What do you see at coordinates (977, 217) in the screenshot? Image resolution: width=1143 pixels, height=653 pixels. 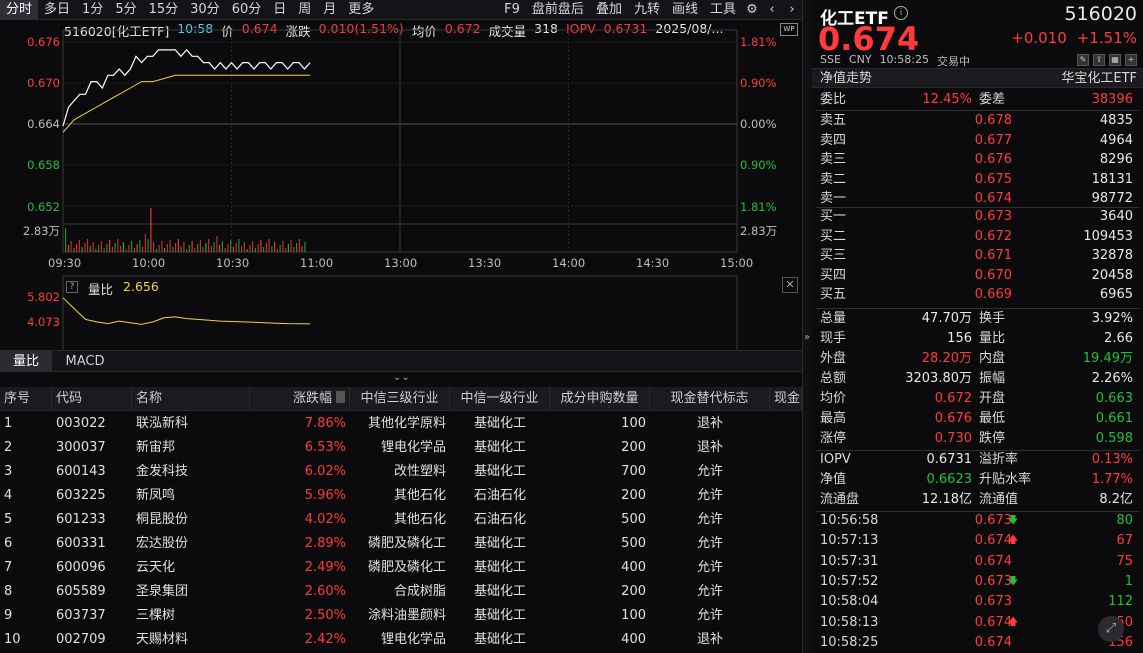 I see `bid-level: 买一 0.673 3640` at bounding box center [977, 217].